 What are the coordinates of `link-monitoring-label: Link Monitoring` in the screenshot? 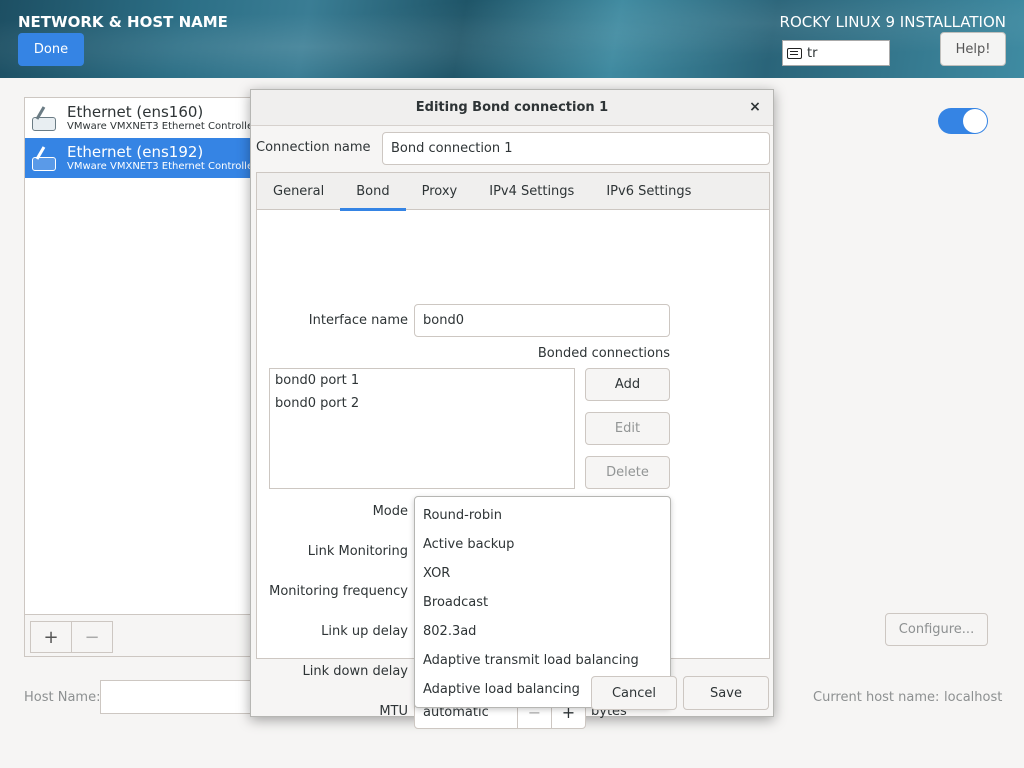 It's located at (357, 551).